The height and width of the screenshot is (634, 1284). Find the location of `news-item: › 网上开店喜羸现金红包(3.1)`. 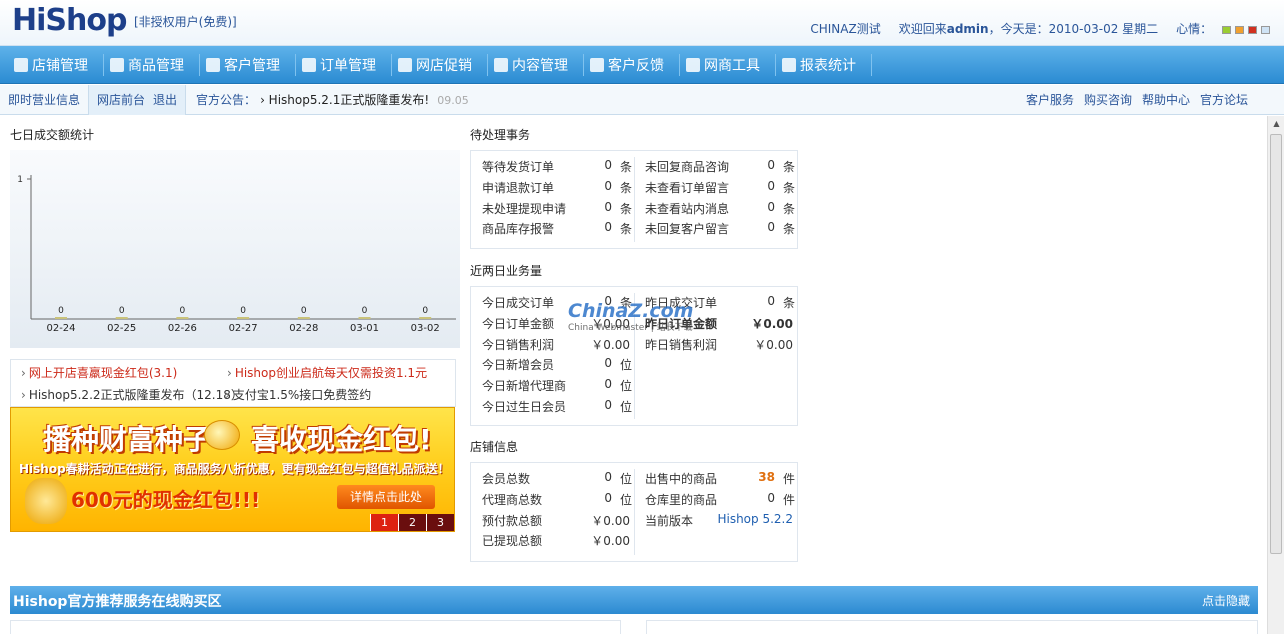

news-item: › 网上开店喜羸现金红包(3.1) is located at coordinates (99, 372).